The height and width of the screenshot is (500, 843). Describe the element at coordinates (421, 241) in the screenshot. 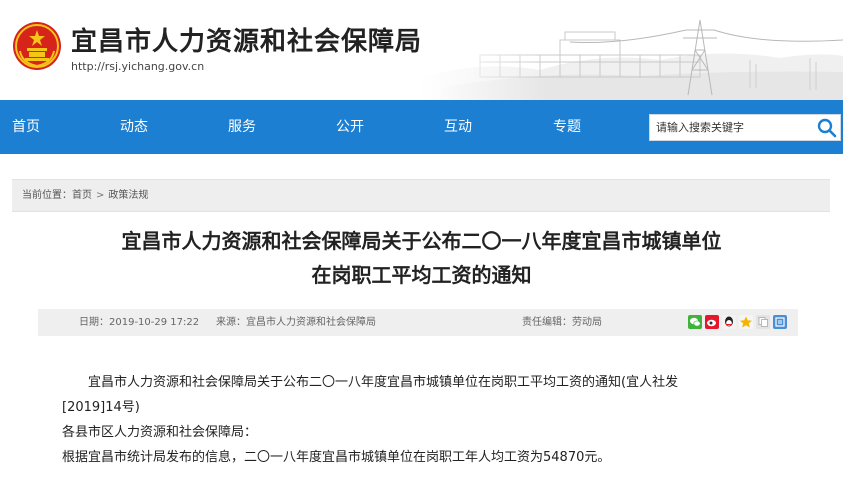

I see `article-title-line-1: 宜昌市人力资源和社会保障局关于公布二〇一八年度宜昌市城镇单位` at that location.